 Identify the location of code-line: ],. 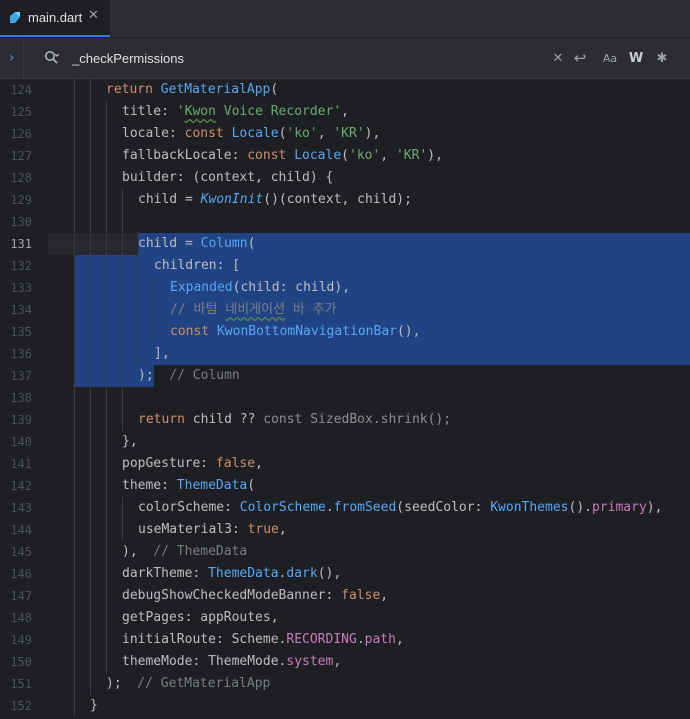
(162, 354).